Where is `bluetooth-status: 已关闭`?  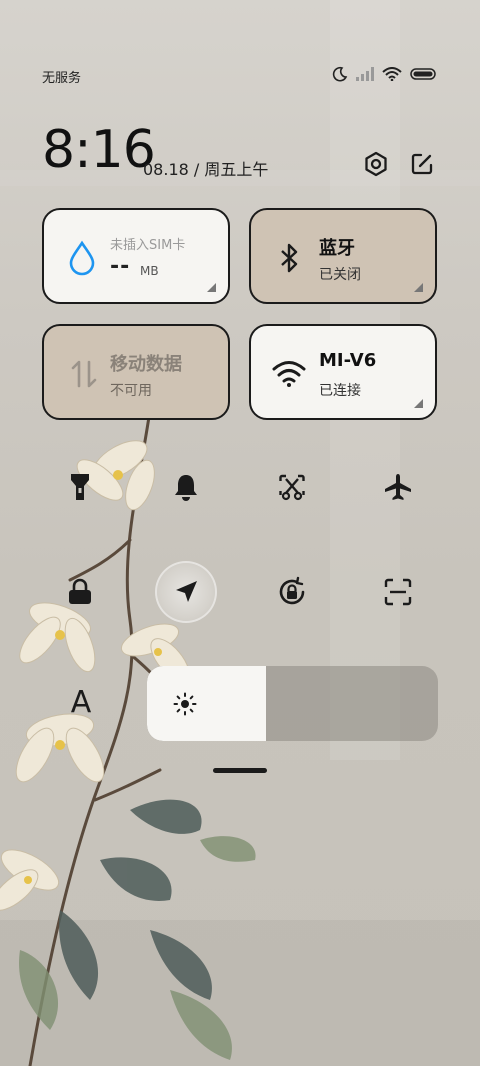 bluetooth-status: 已关闭 is located at coordinates (340, 275).